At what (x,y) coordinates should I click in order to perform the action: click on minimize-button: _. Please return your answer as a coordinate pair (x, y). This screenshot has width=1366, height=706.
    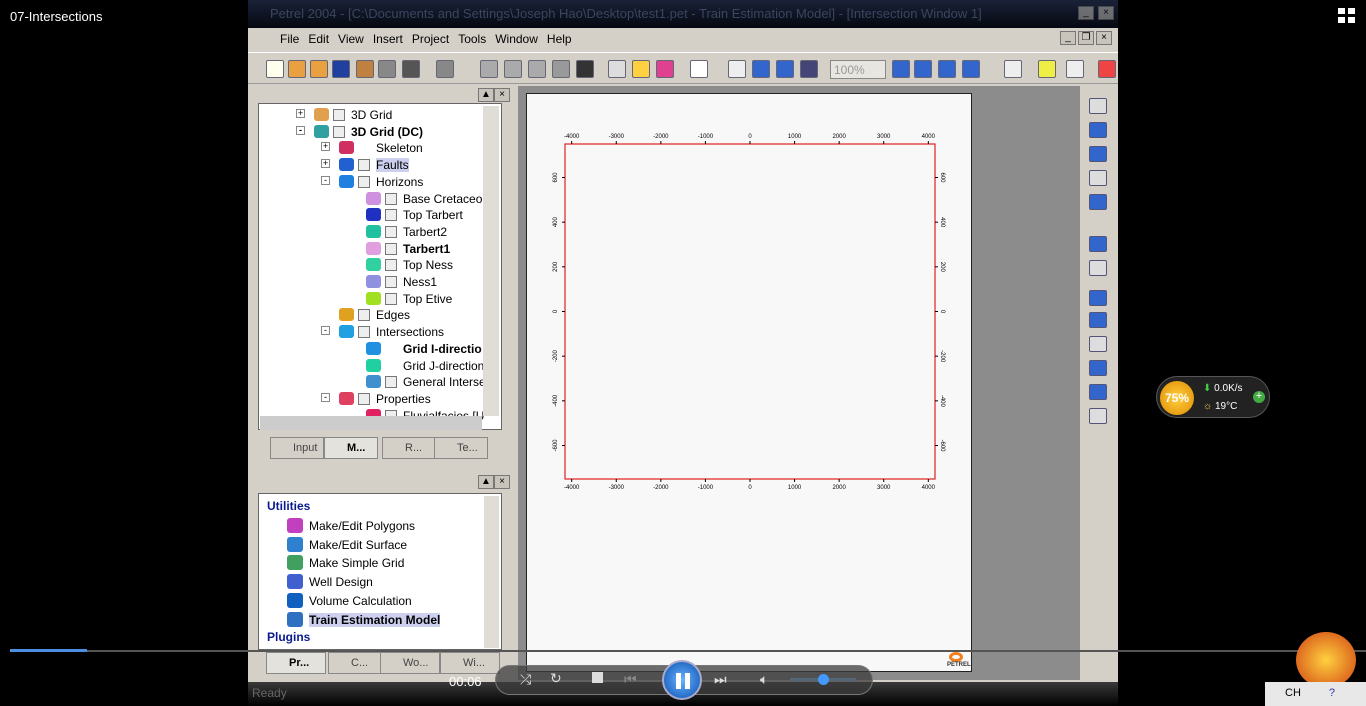
    Looking at the image, I should click on (1086, 13).